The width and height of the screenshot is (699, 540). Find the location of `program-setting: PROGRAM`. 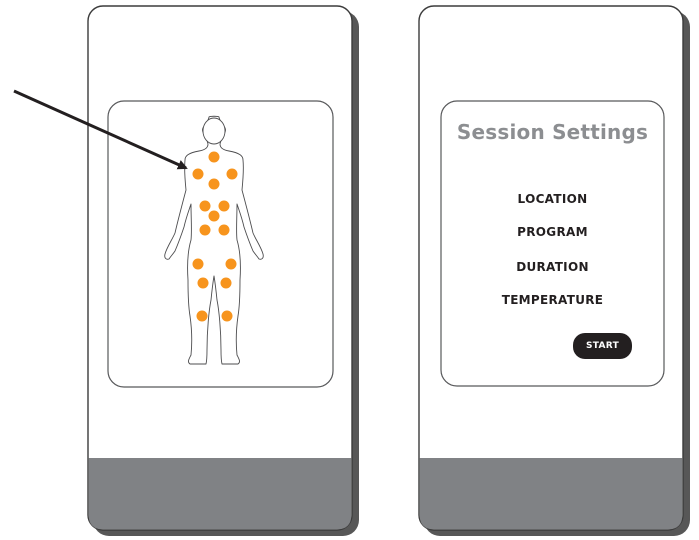

program-setting: PROGRAM is located at coordinates (552, 232).